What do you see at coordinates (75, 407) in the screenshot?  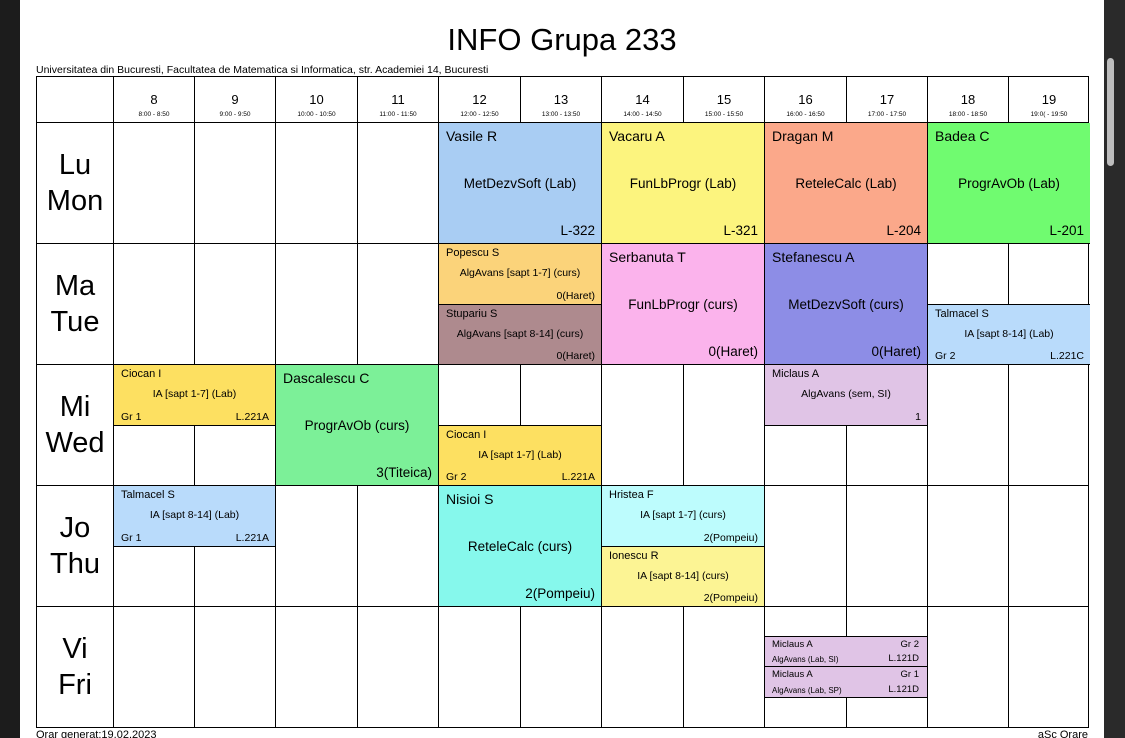 I see `day-name-ro: Mi` at bounding box center [75, 407].